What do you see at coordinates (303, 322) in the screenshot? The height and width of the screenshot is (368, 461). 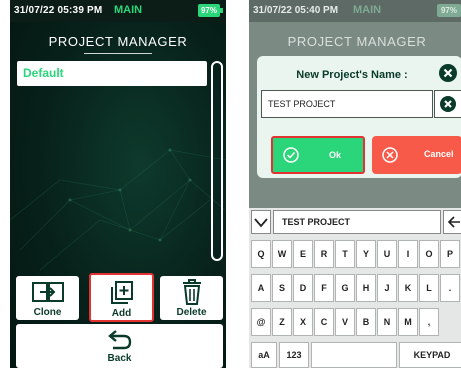 I see `key-X: X` at bounding box center [303, 322].